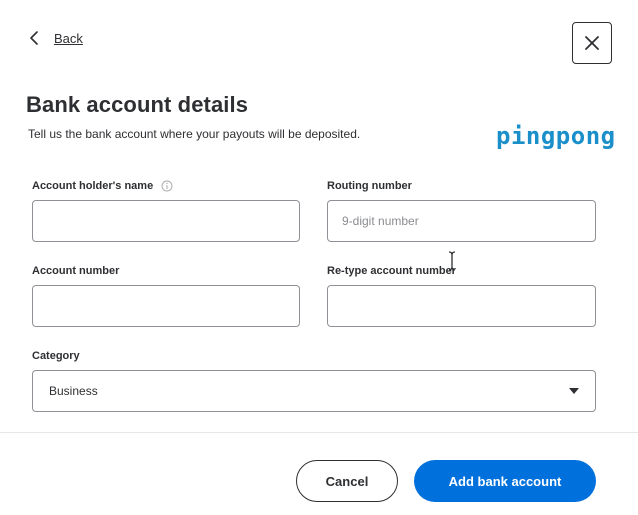 Image resolution: width=638 pixels, height=515 pixels. What do you see at coordinates (452, 261) in the screenshot?
I see `text-cursor-icon` at bounding box center [452, 261].